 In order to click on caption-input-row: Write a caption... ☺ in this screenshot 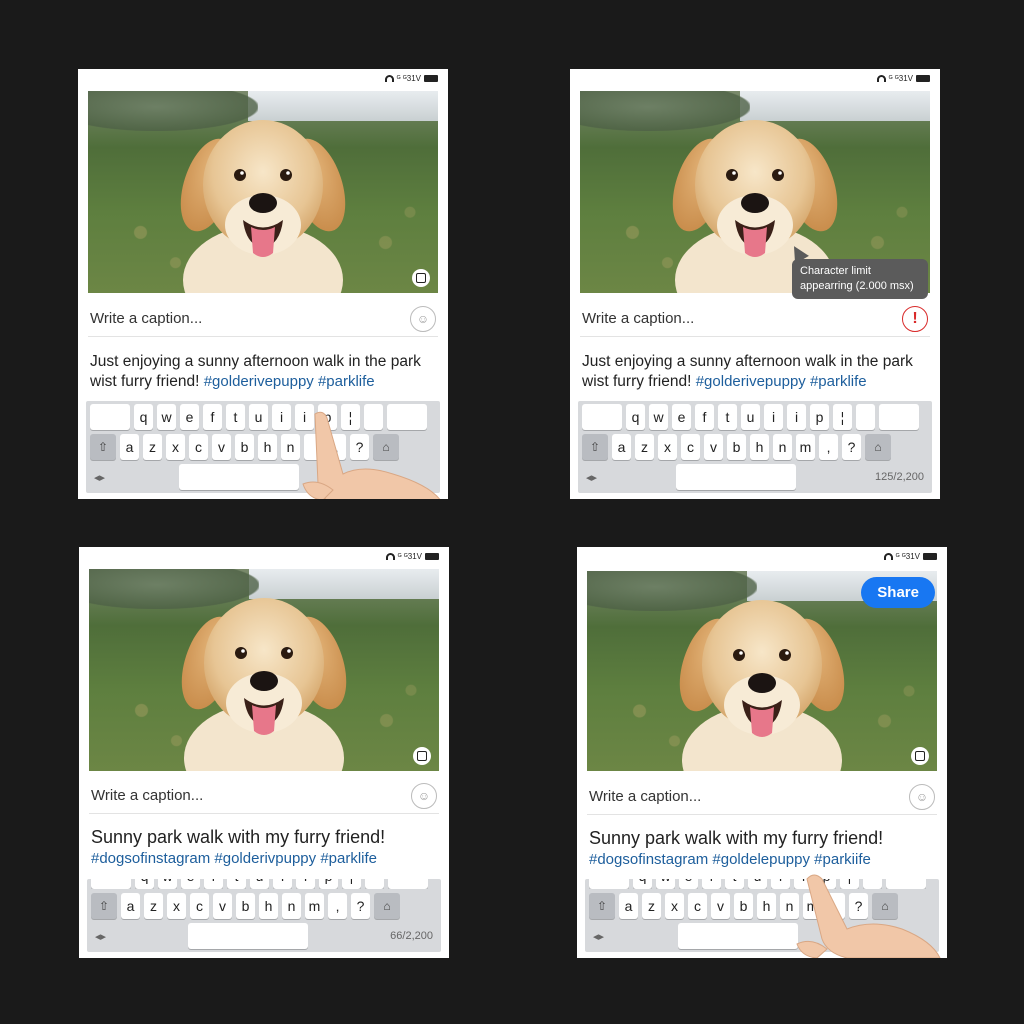, I will do `click(263, 319)`.